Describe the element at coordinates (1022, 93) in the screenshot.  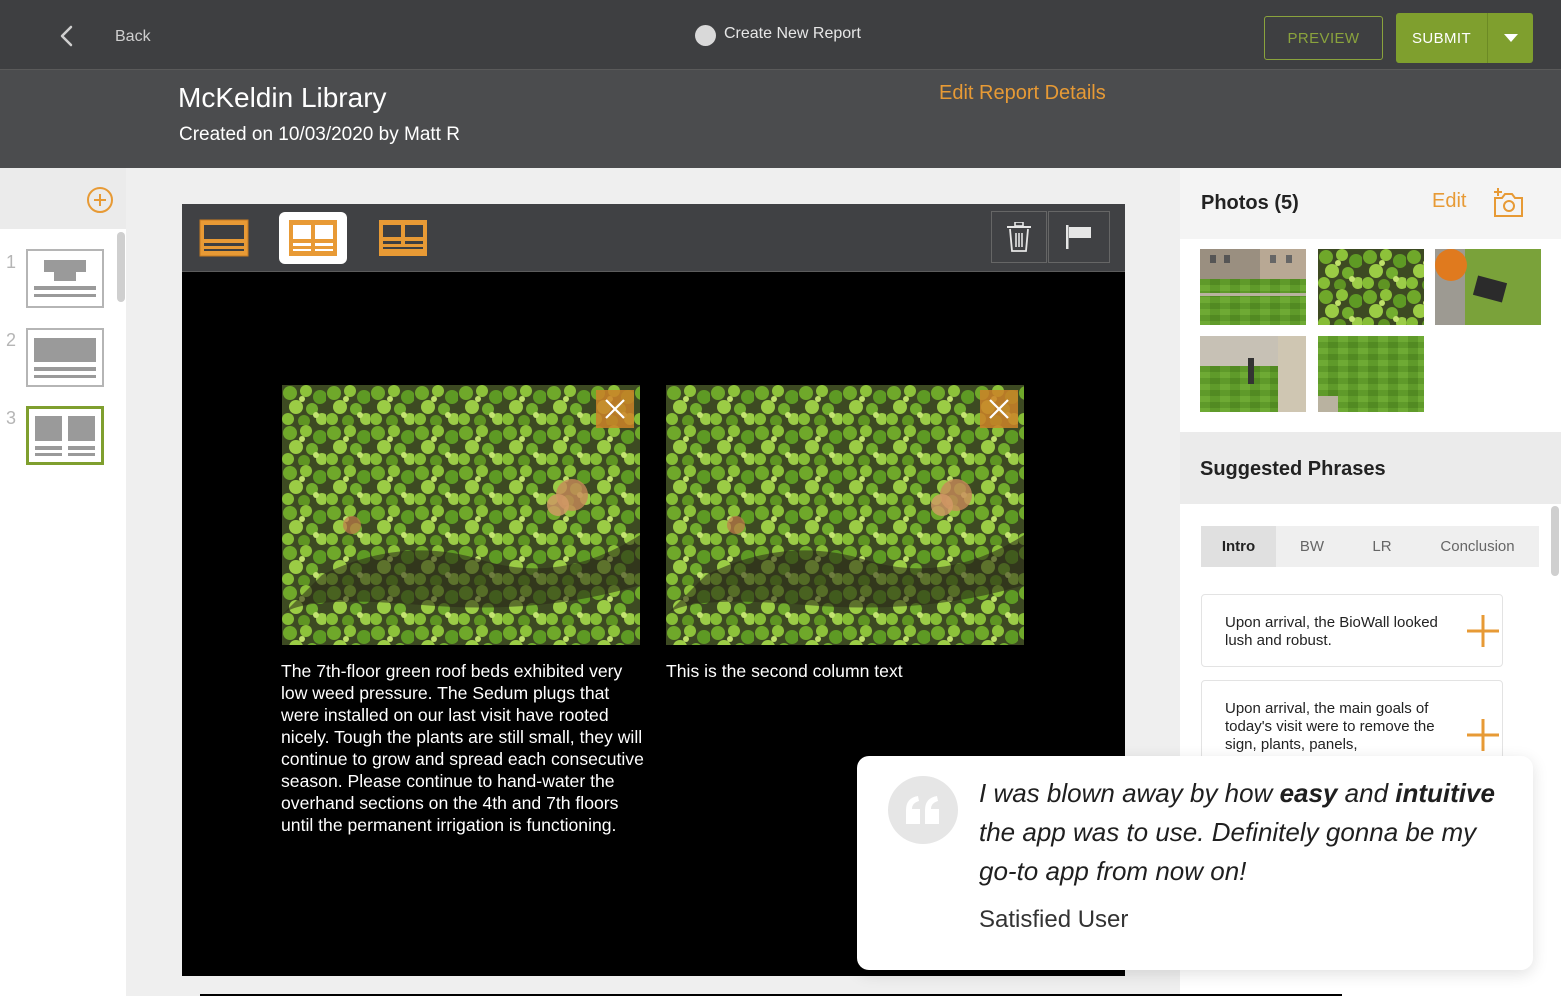
I see `edit-report-details-link: Edit Report Details` at that location.